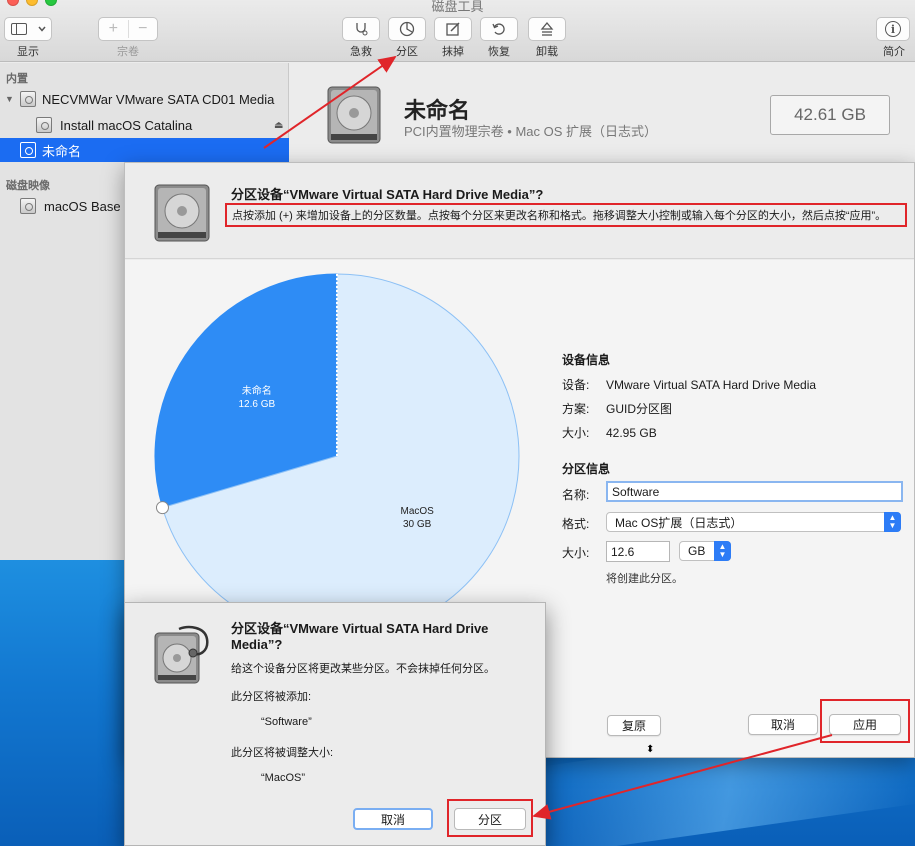  I want to click on volume-header: 未命名 PCI内置物理宗卷 • Mac OS 扩展（日志式） 42.61 GB, so click(602, 112).